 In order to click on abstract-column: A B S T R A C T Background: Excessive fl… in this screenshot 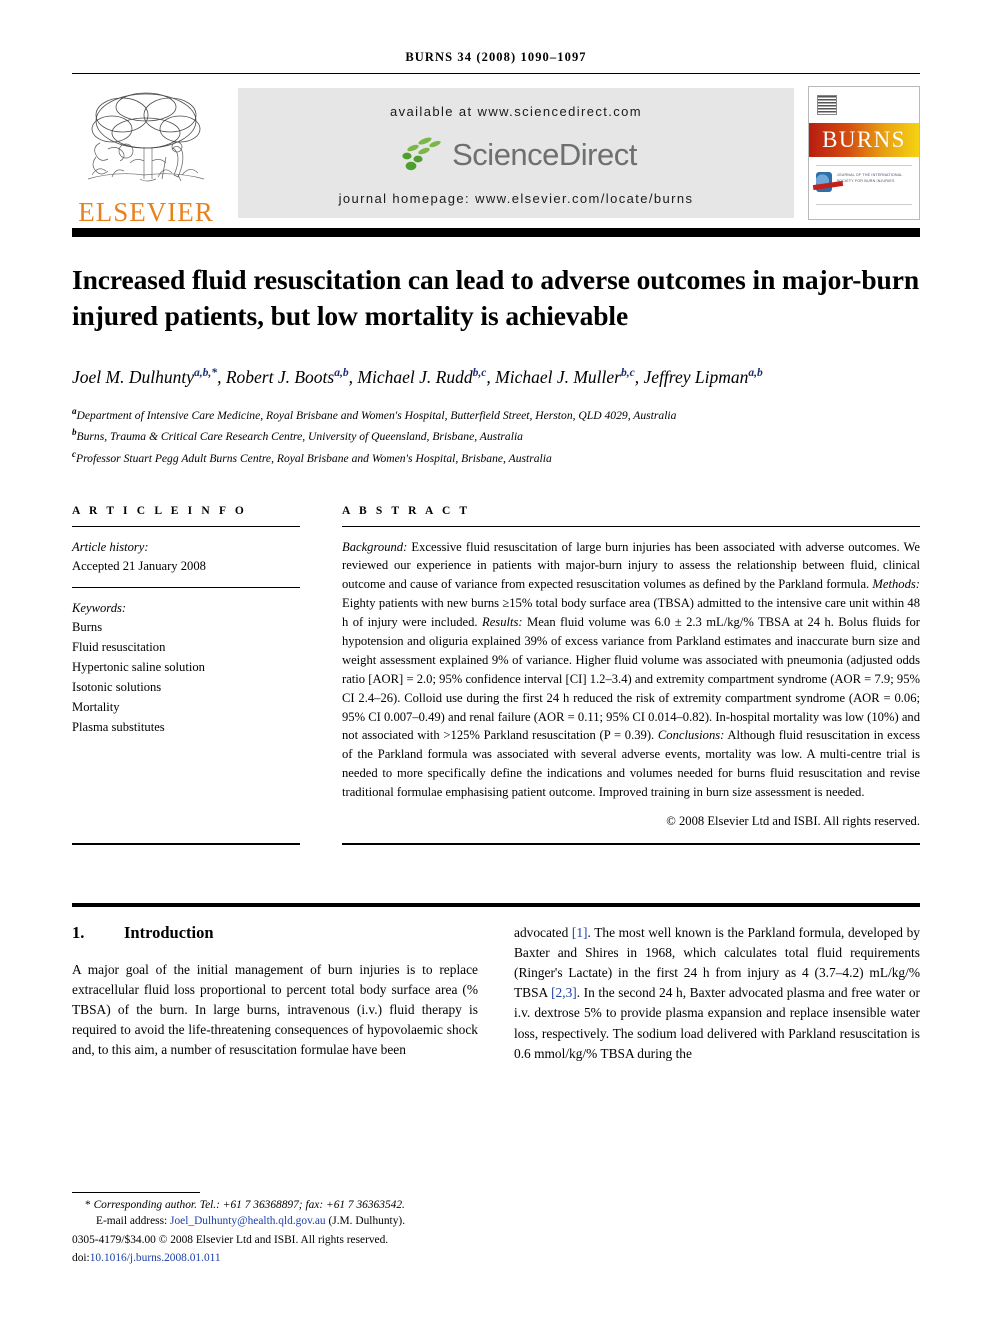, I will do `click(631, 667)`.